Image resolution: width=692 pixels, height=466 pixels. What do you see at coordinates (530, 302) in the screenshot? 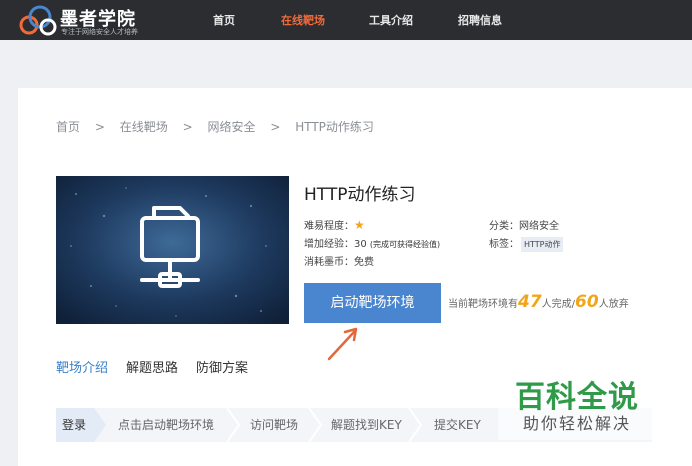
I see `completed-count: 47` at bounding box center [530, 302].